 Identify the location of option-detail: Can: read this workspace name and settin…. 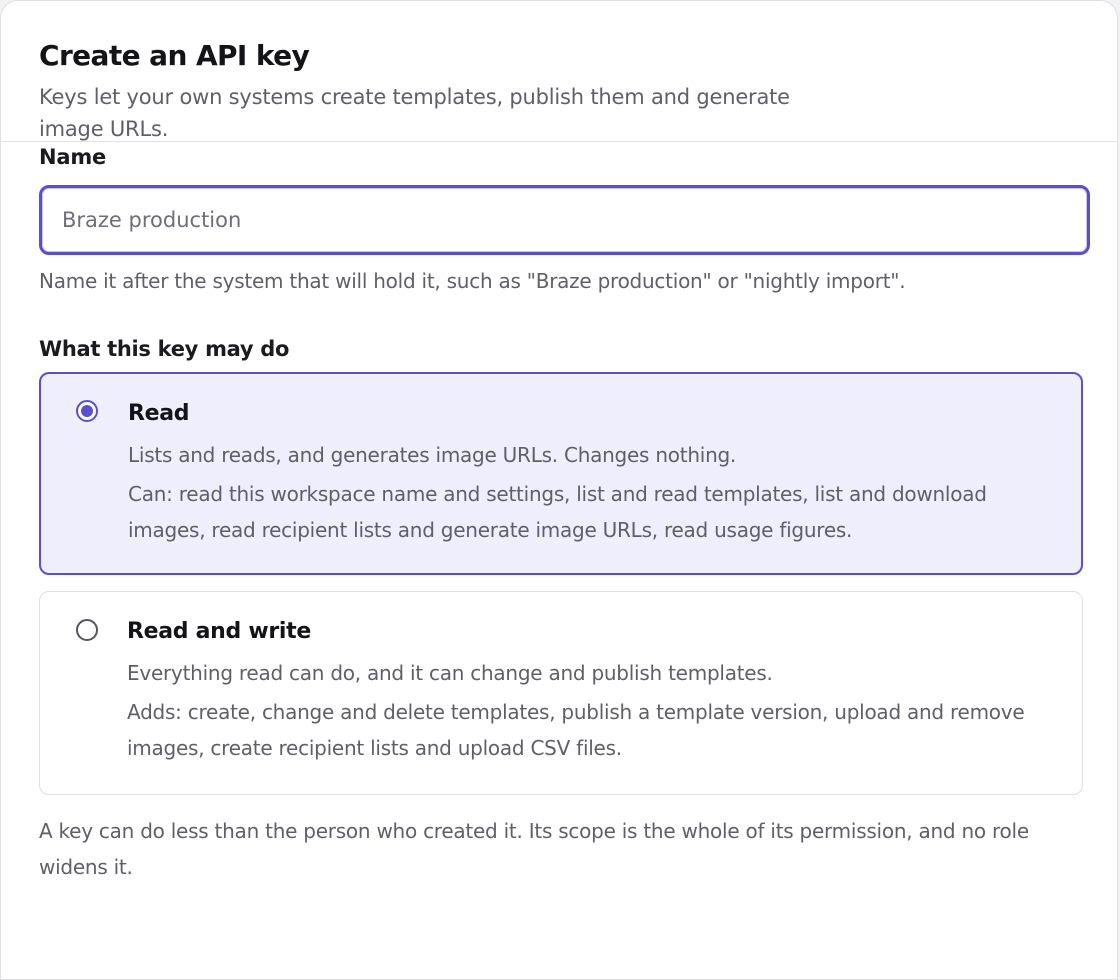
(557, 512).